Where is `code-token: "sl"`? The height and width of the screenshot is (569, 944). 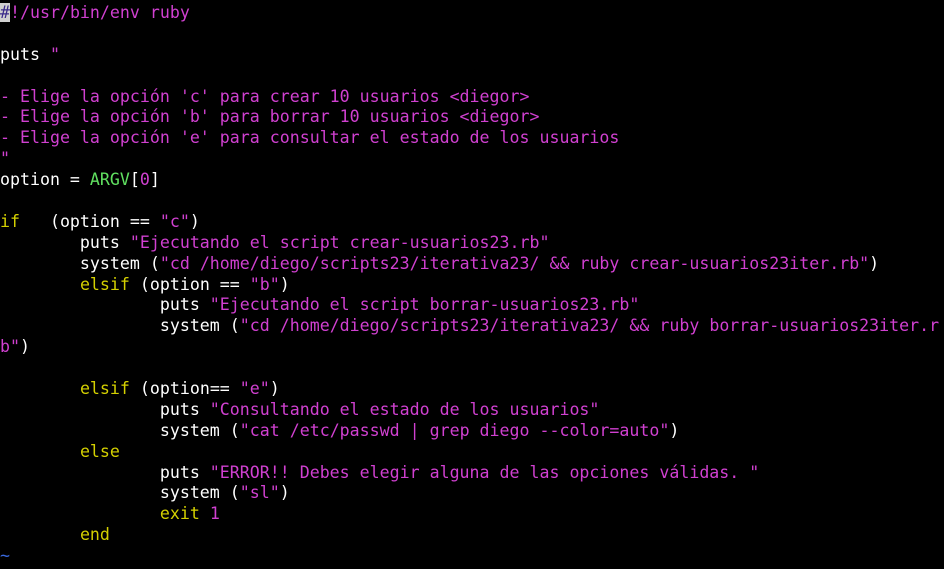
code-token: "sl" is located at coordinates (259, 493).